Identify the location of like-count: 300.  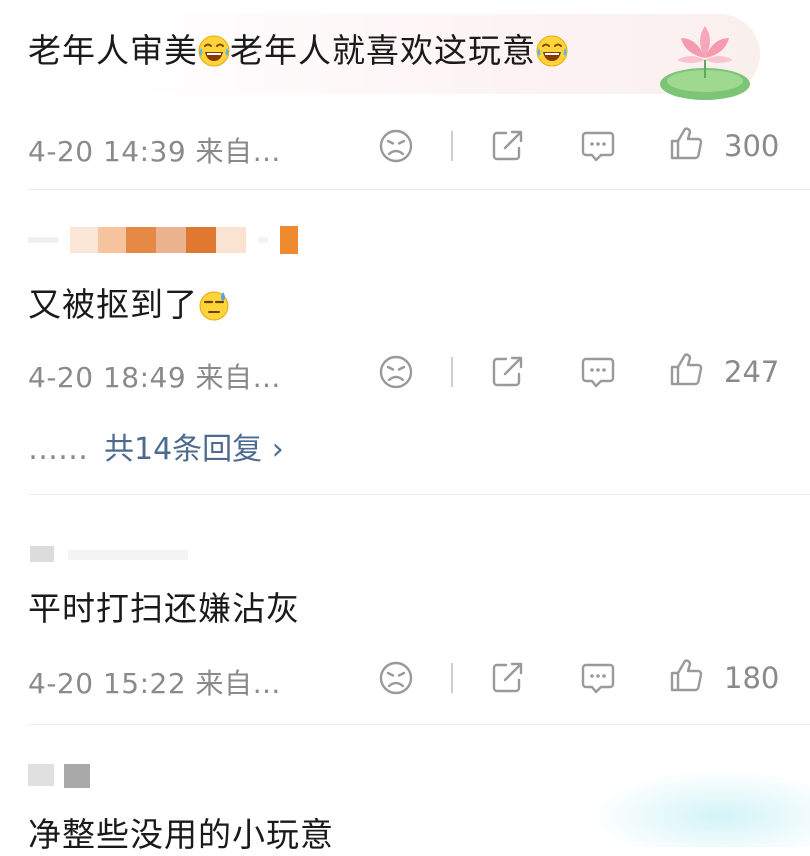
(752, 146).